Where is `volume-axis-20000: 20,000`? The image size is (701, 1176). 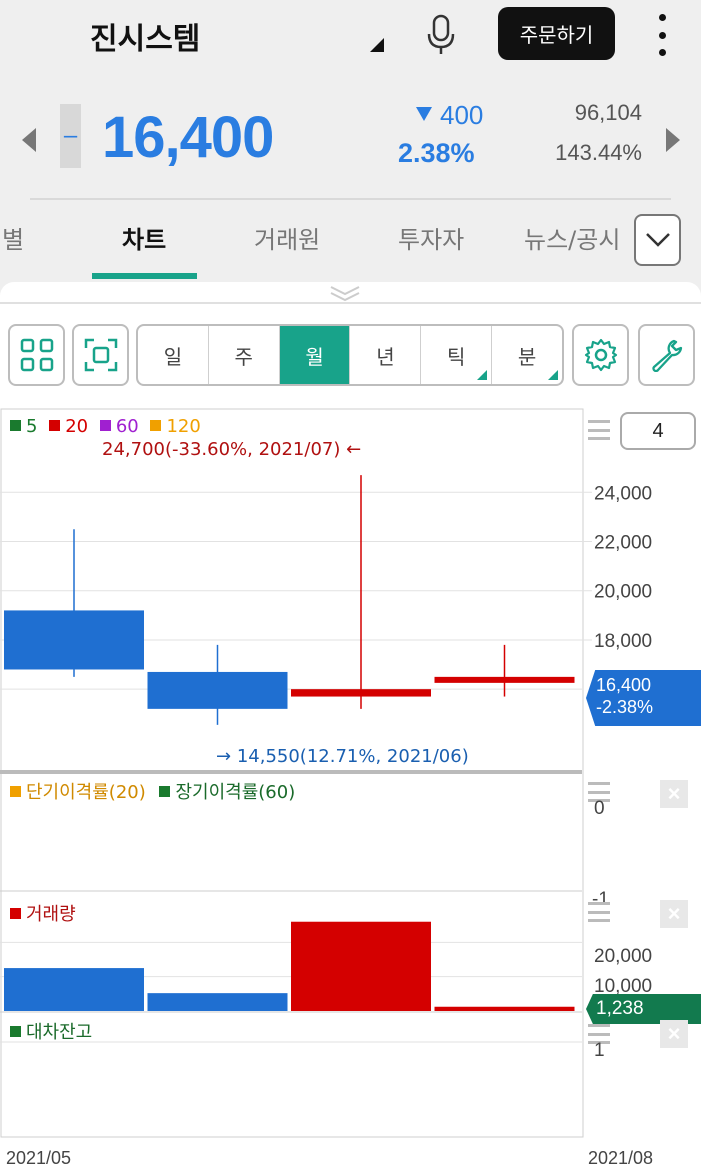
volume-axis-20000: 20,000 is located at coordinates (623, 956).